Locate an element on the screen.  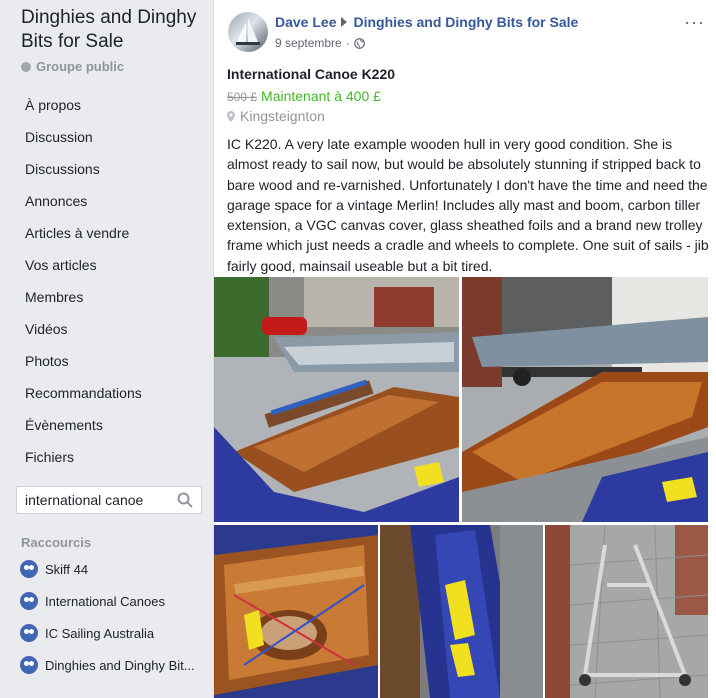
search-value: international canoe is located at coordinates (84, 500).